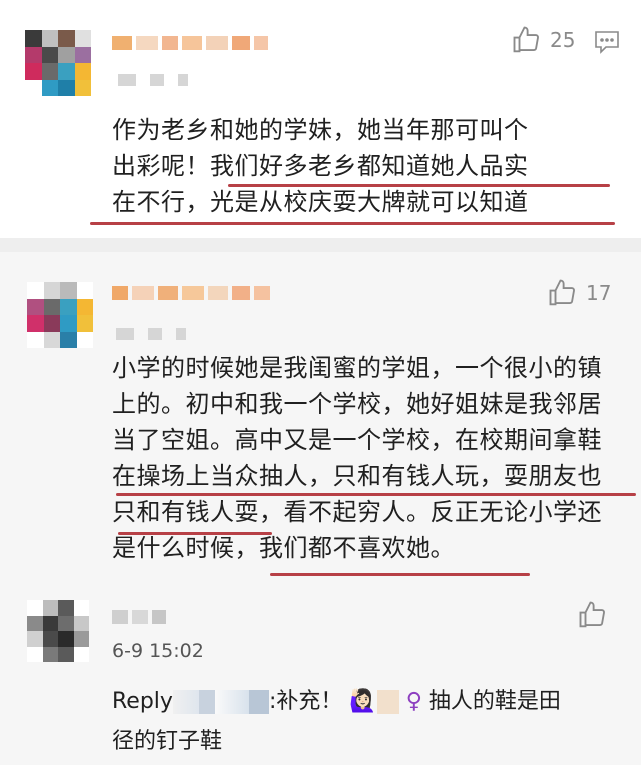 Image resolution: width=641 pixels, height=765 pixels. What do you see at coordinates (357, 476) in the screenshot?
I see `comment-line: 在操场上当众抽人，只和有钱人玩，耍朋友也` at bounding box center [357, 476].